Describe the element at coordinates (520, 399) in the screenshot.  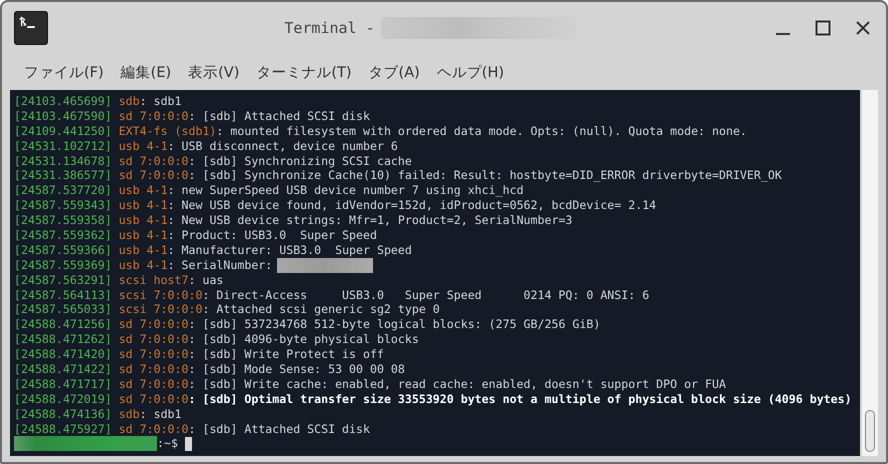
I see `log-message: : [sdb] Optimal transfer size 33553920 bytes not a multiple of physical block size (4096 bytes)` at that location.